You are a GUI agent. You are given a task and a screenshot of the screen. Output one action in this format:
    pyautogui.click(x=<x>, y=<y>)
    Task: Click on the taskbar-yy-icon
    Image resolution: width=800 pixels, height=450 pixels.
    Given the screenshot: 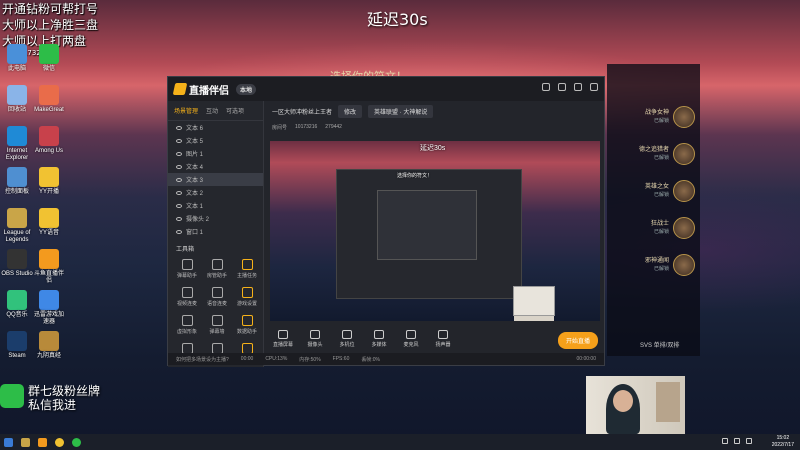 What is the action you would take?
    pyautogui.click(x=59, y=442)
    